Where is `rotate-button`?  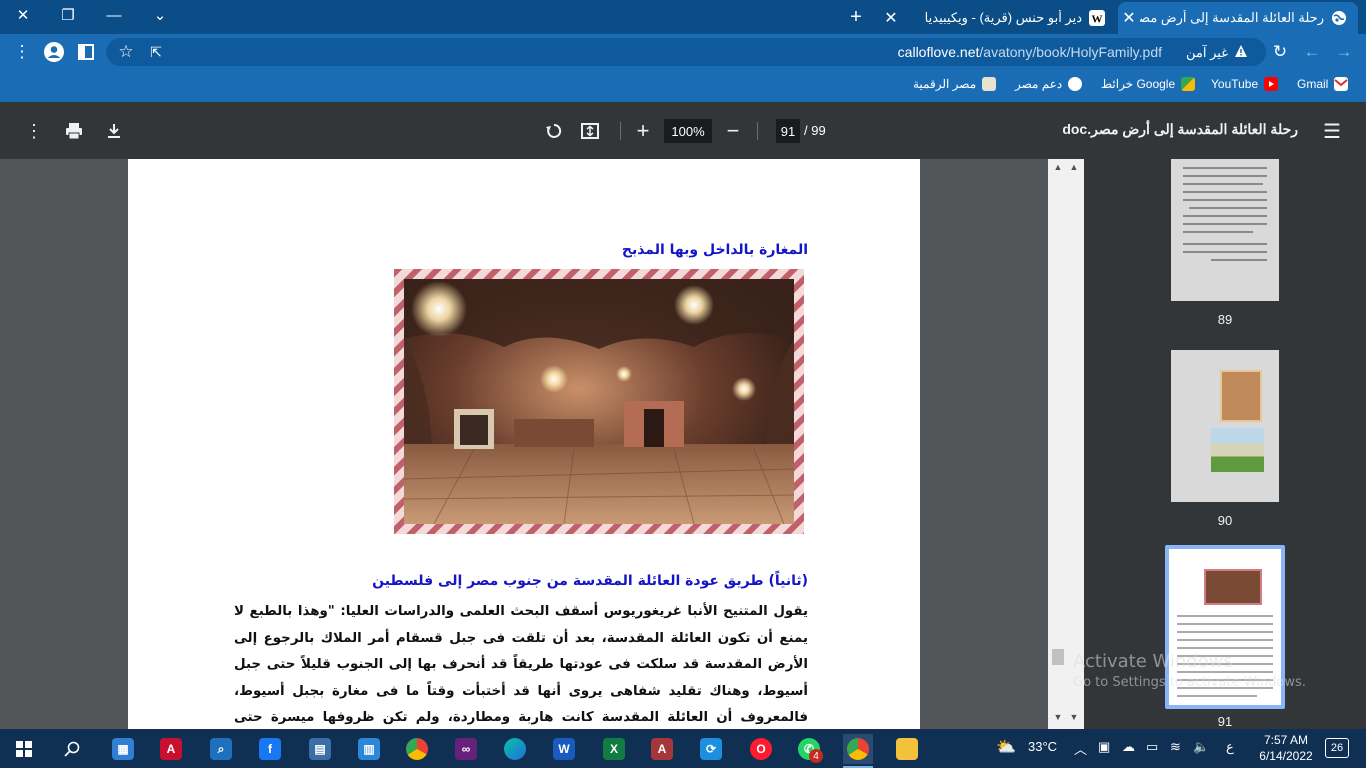 rotate-button is located at coordinates (554, 131).